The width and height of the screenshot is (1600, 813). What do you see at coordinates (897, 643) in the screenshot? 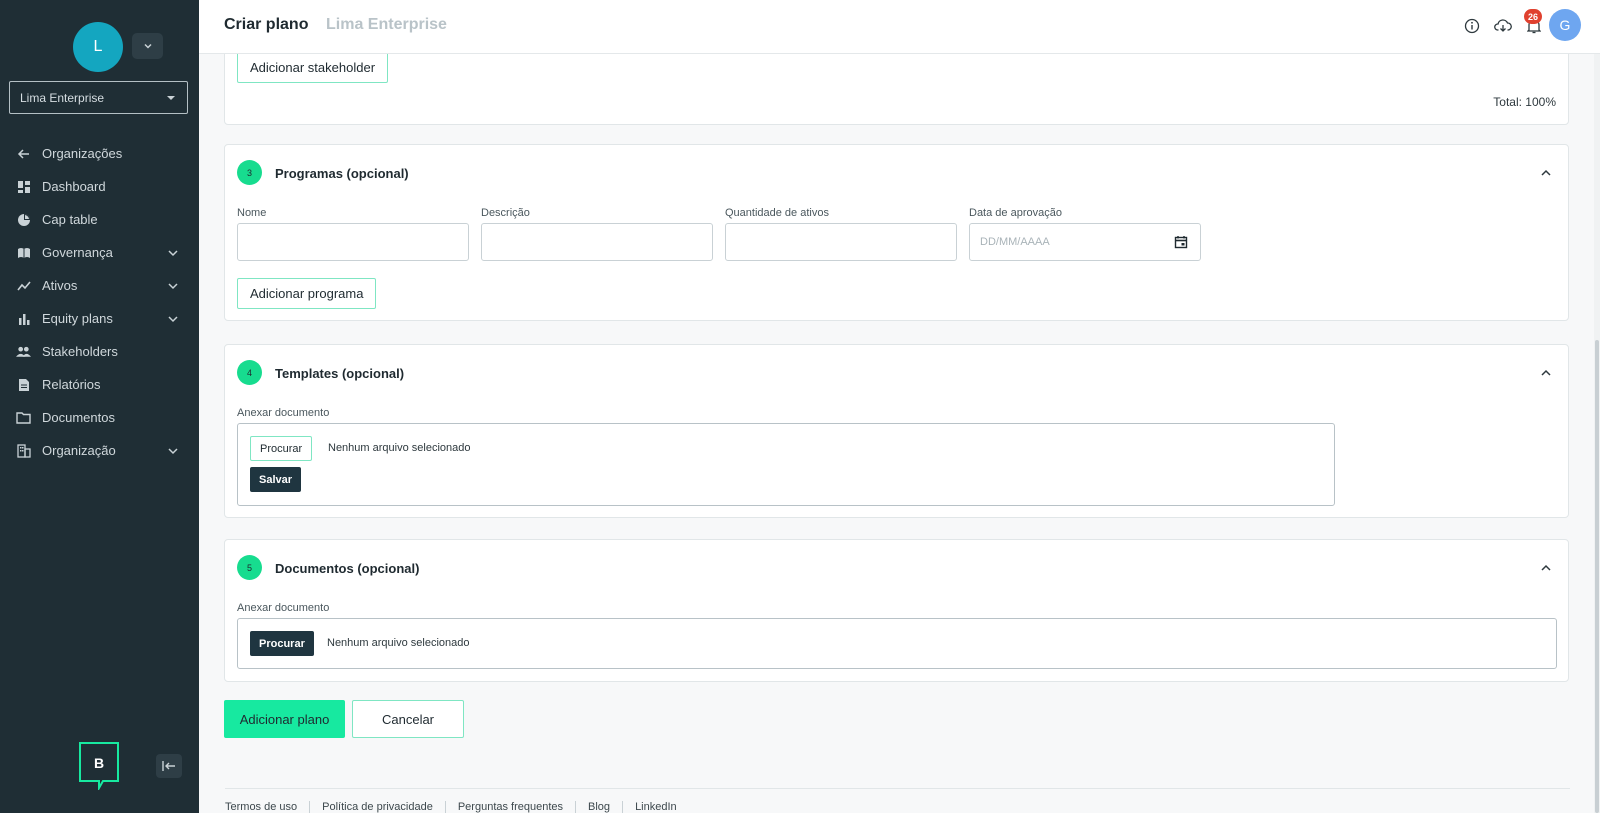
I see `document-file-box: Procurar Nenhum arquivo selecionado` at bounding box center [897, 643].